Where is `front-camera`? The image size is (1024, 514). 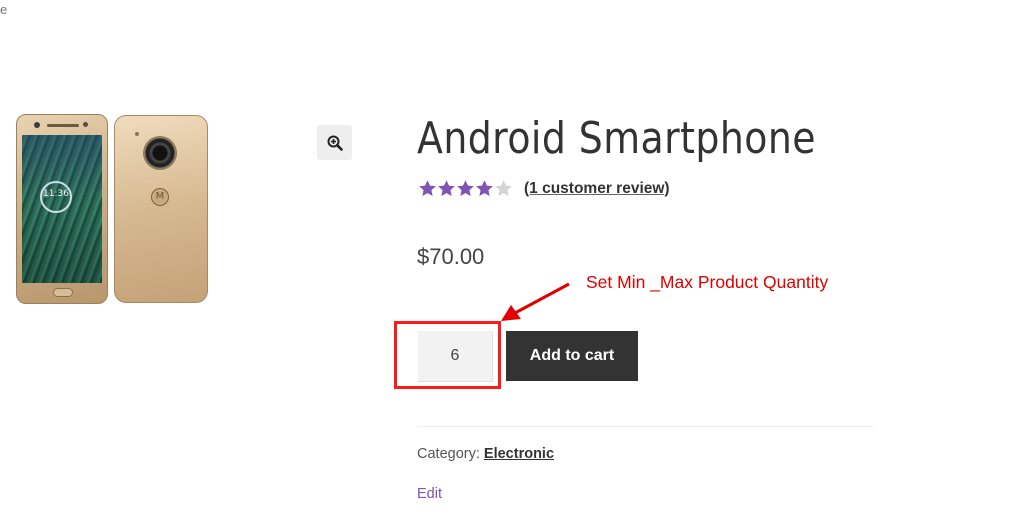
front-camera is located at coordinates (37, 125).